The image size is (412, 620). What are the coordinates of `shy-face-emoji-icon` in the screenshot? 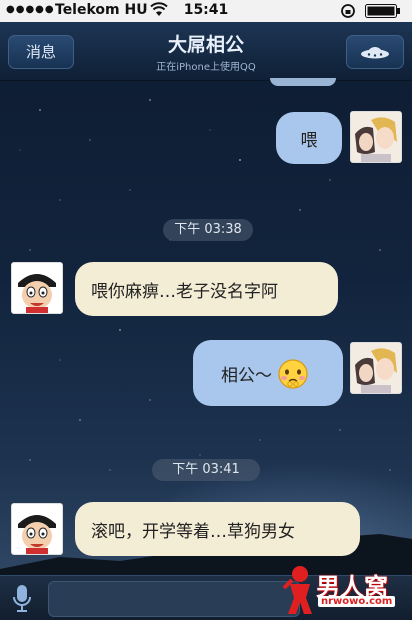 It's located at (293, 374).